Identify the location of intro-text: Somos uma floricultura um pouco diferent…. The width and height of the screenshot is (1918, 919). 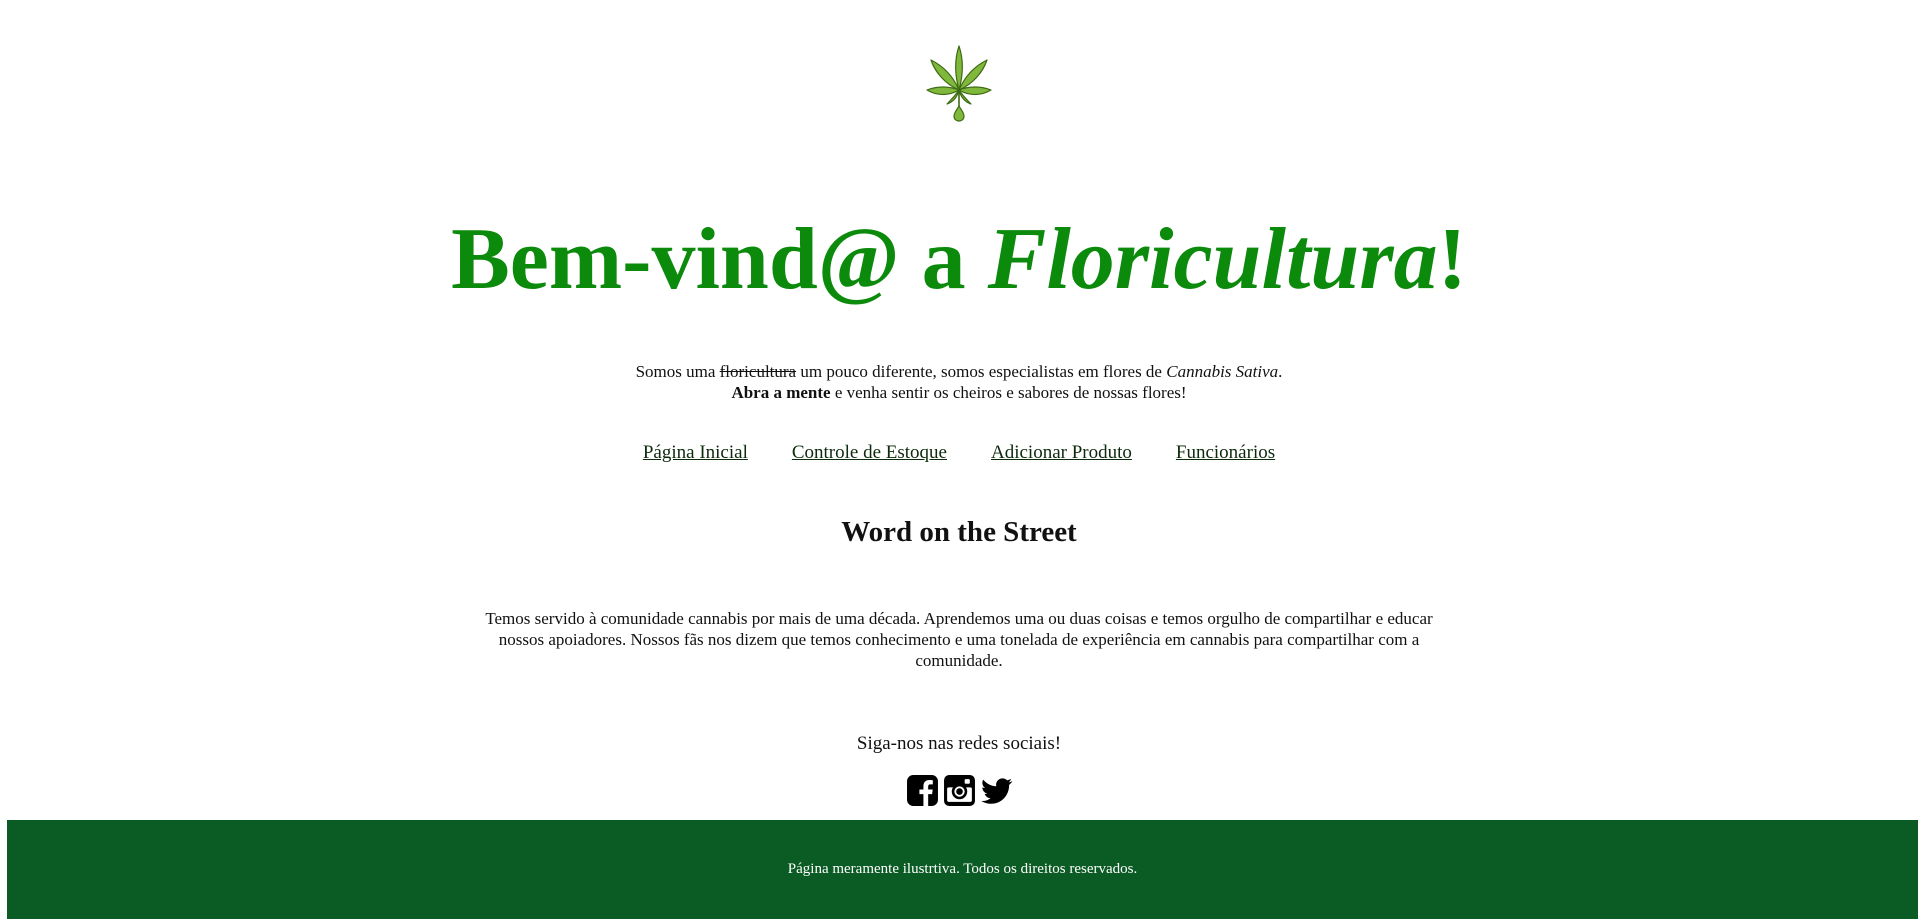
(959, 382).